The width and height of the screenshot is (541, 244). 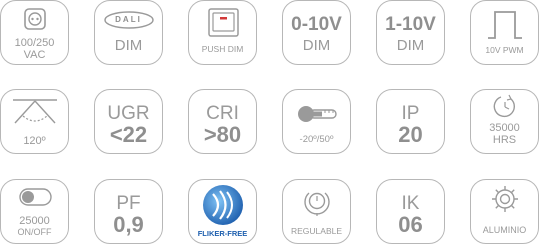 I want to click on pf-tile: PF 0,9, so click(x=128, y=211).